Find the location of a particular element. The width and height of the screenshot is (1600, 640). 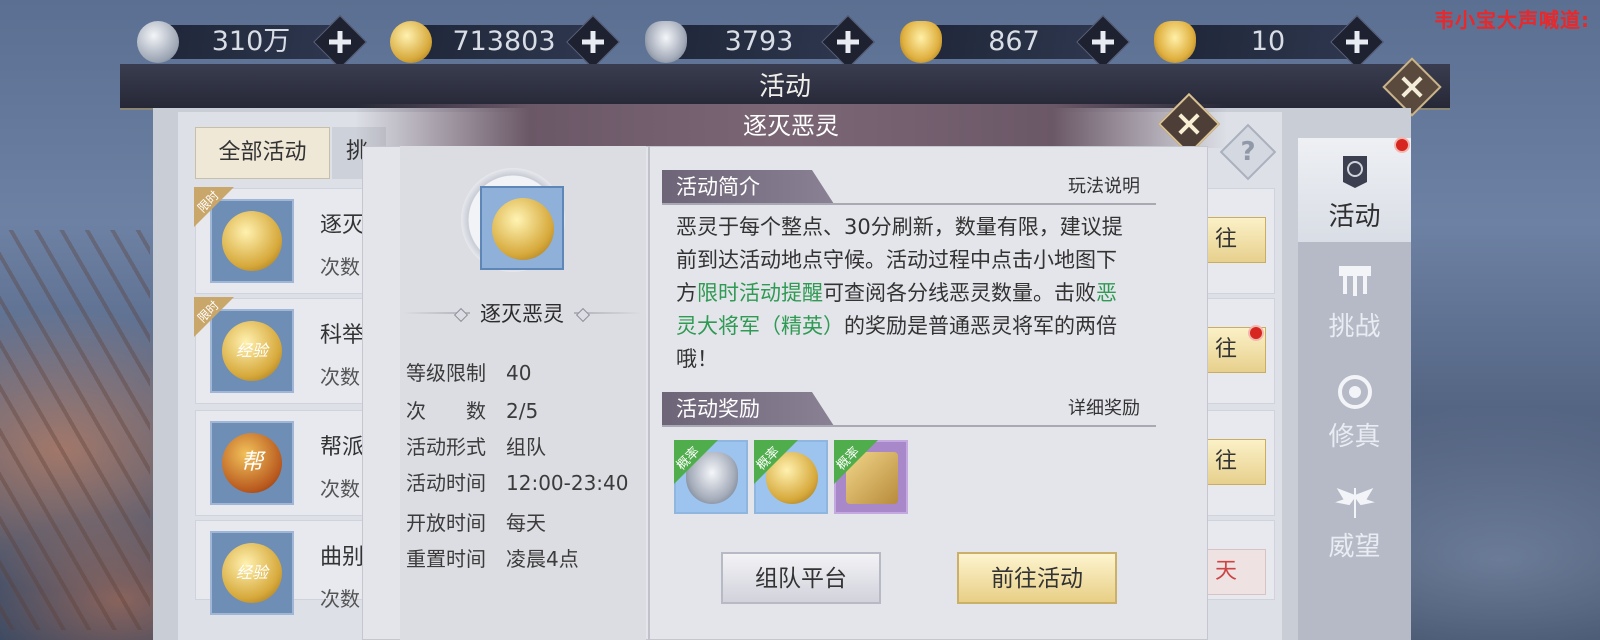

side-nav: 活动 挑战 修真 威望 is located at coordinates (1354, 389).